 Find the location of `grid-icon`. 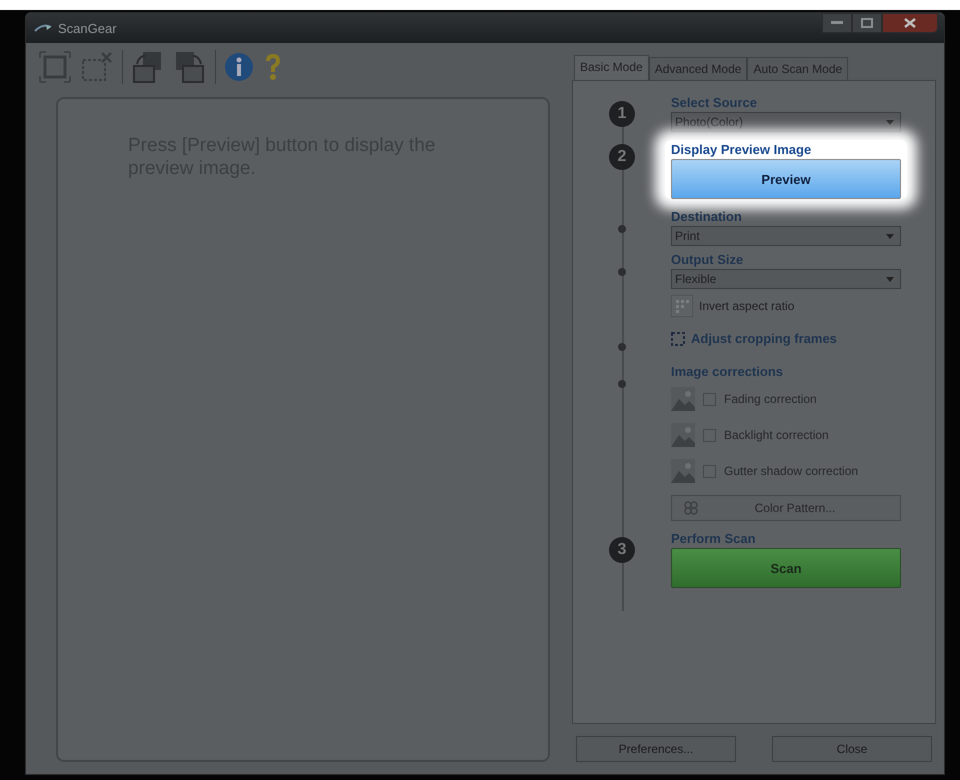

grid-icon is located at coordinates (682, 306).